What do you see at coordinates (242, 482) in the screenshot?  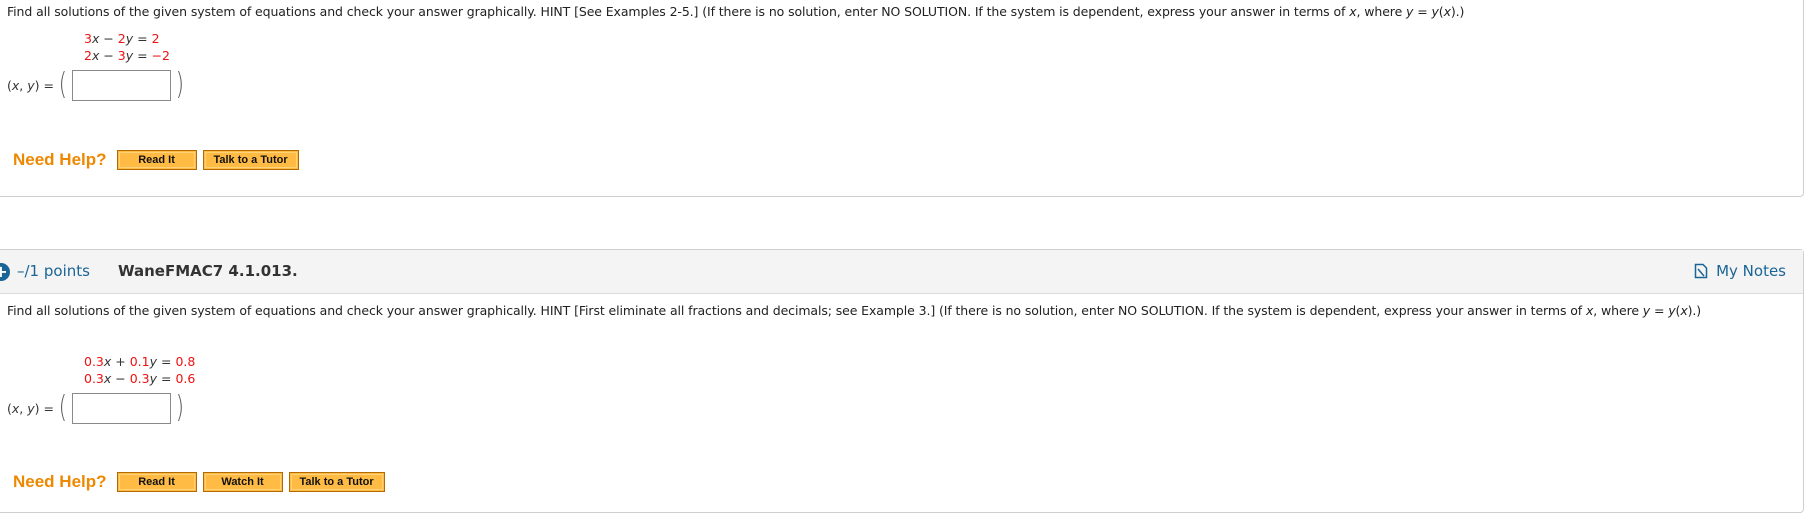 I see `watch-it-button: Watch It` at bounding box center [242, 482].